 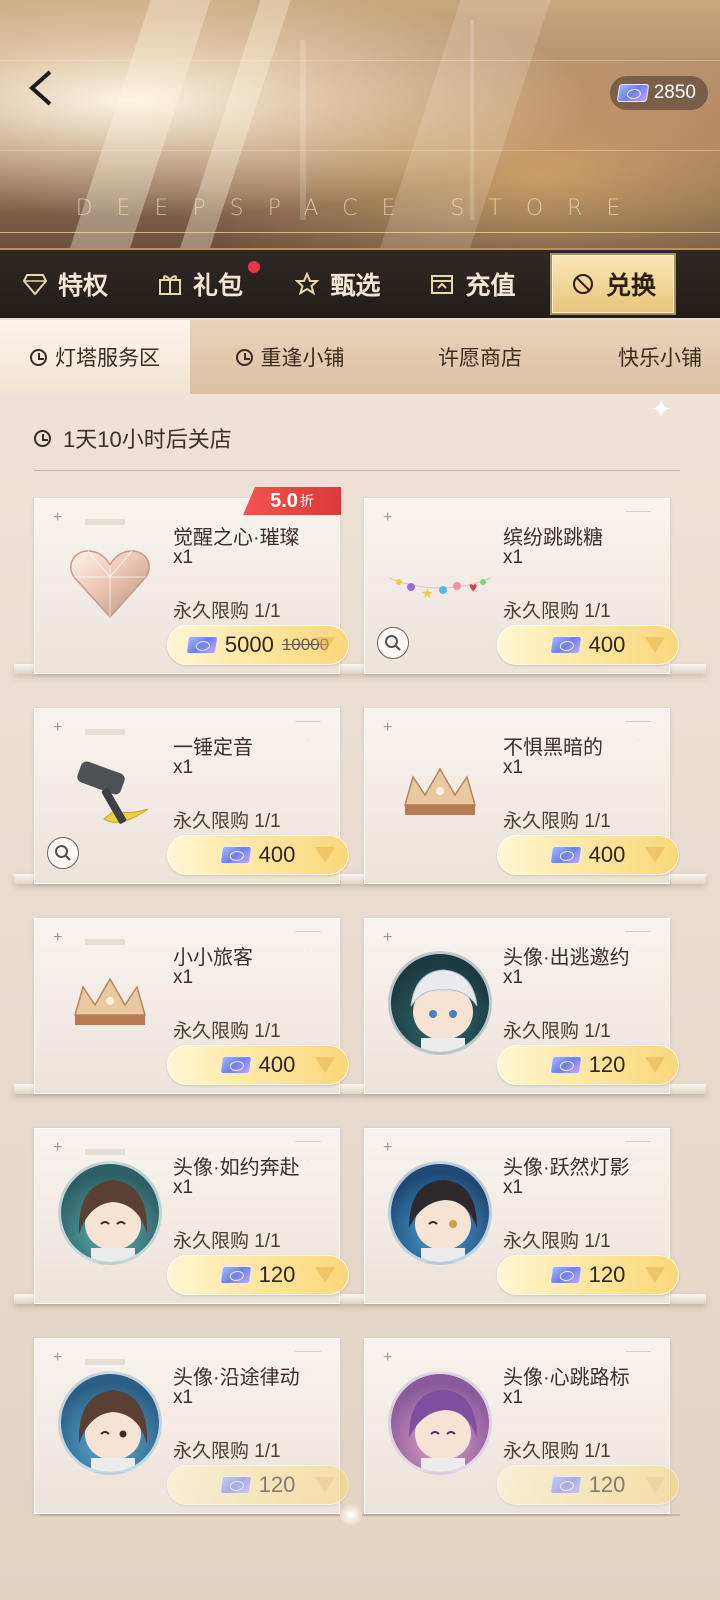 What do you see at coordinates (249, 644) in the screenshot?
I see `price: 5000` at bounding box center [249, 644].